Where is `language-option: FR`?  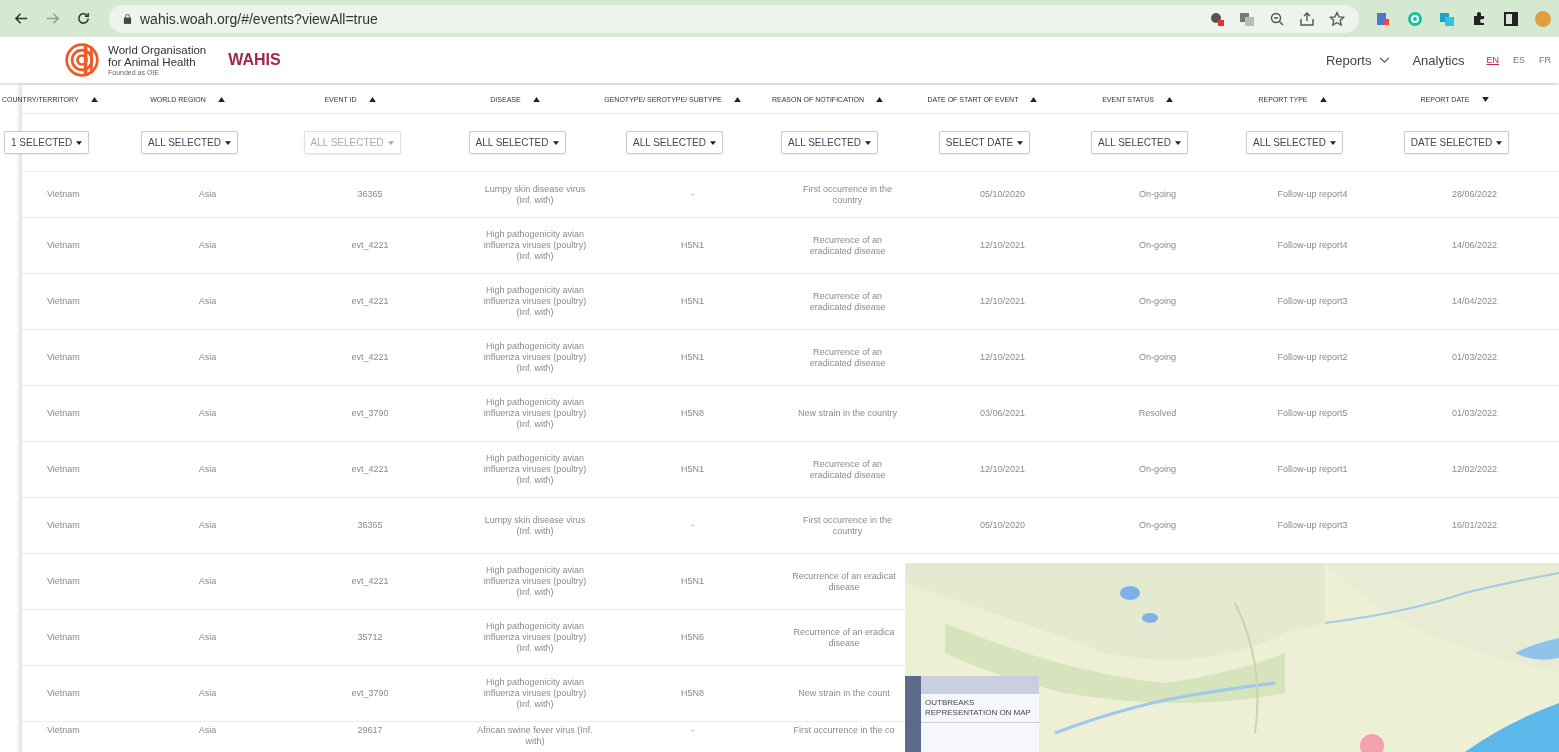
language-option: FR is located at coordinates (1545, 60).